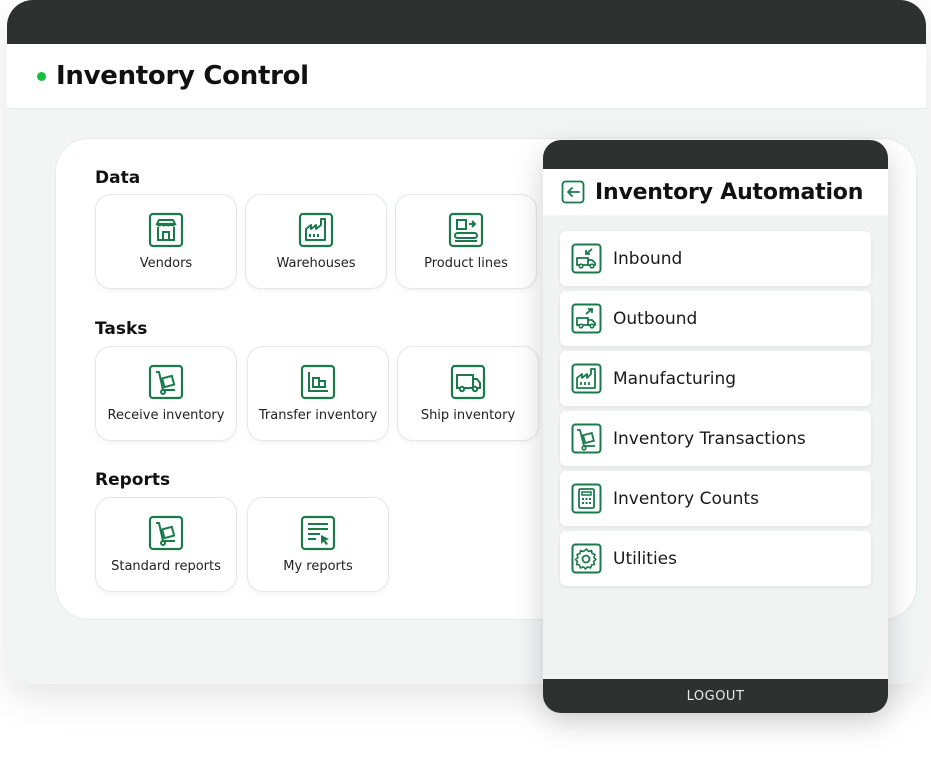 The image size is (931, 765). Describe the element at coordinates (573, 192) in the screenshot. I see `back-arrow-icon` at that location.